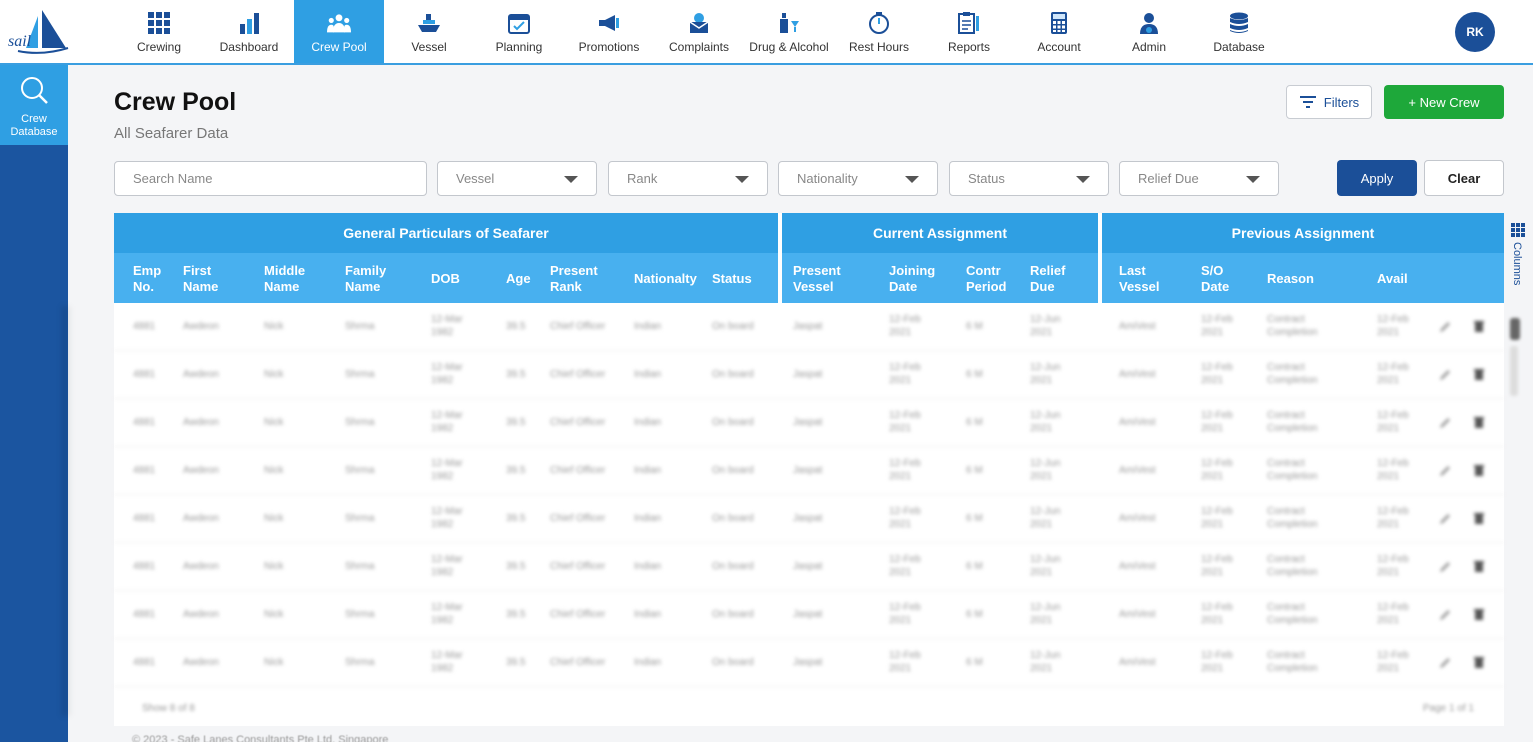  Describe the element at coordinates (445, 279) in the screenshot. I see `column-header: DOB` at that location.